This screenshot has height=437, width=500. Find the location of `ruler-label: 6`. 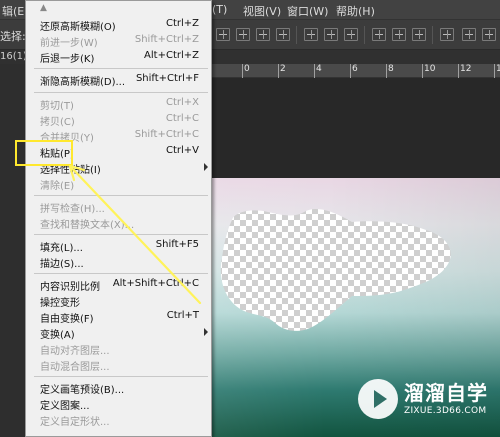

ruler-label: 6 is located at coordinates (355, 69).